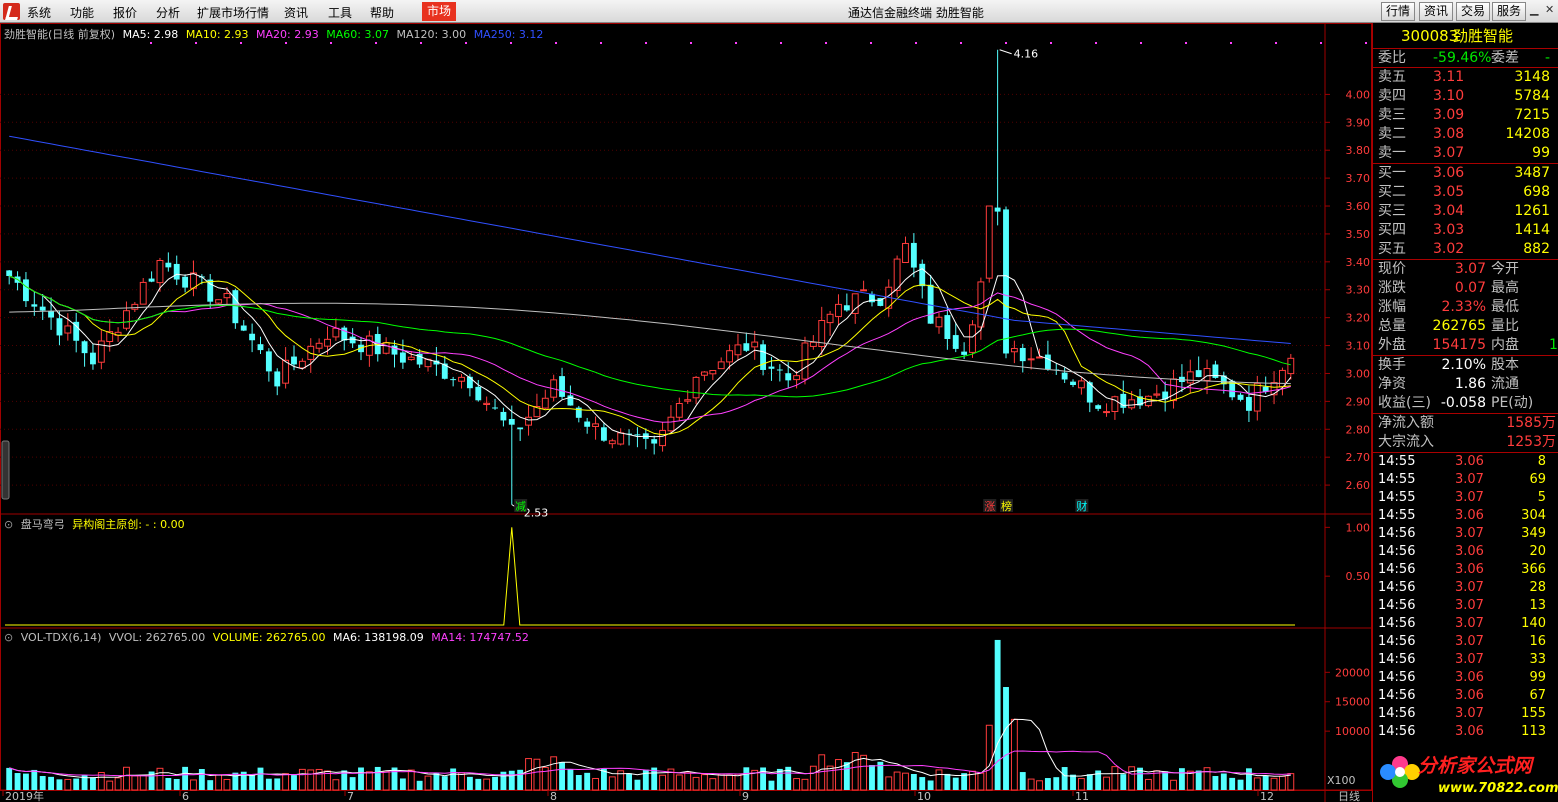 This screenshot has height=802, width=1558. Describe the element at coordinates (1505, 365) in the screenshot. I see `stat-label-right: 股本` at that location.